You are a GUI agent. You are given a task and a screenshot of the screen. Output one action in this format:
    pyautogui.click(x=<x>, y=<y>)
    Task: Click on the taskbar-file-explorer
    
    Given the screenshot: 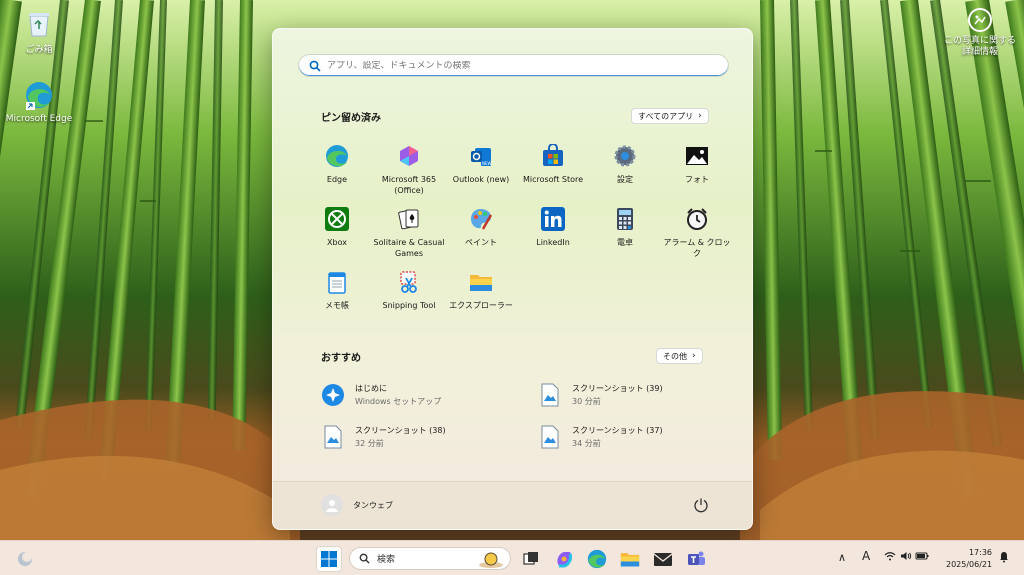 What is the action you would take?
    pyautogui.click(x=630, y=559)
    